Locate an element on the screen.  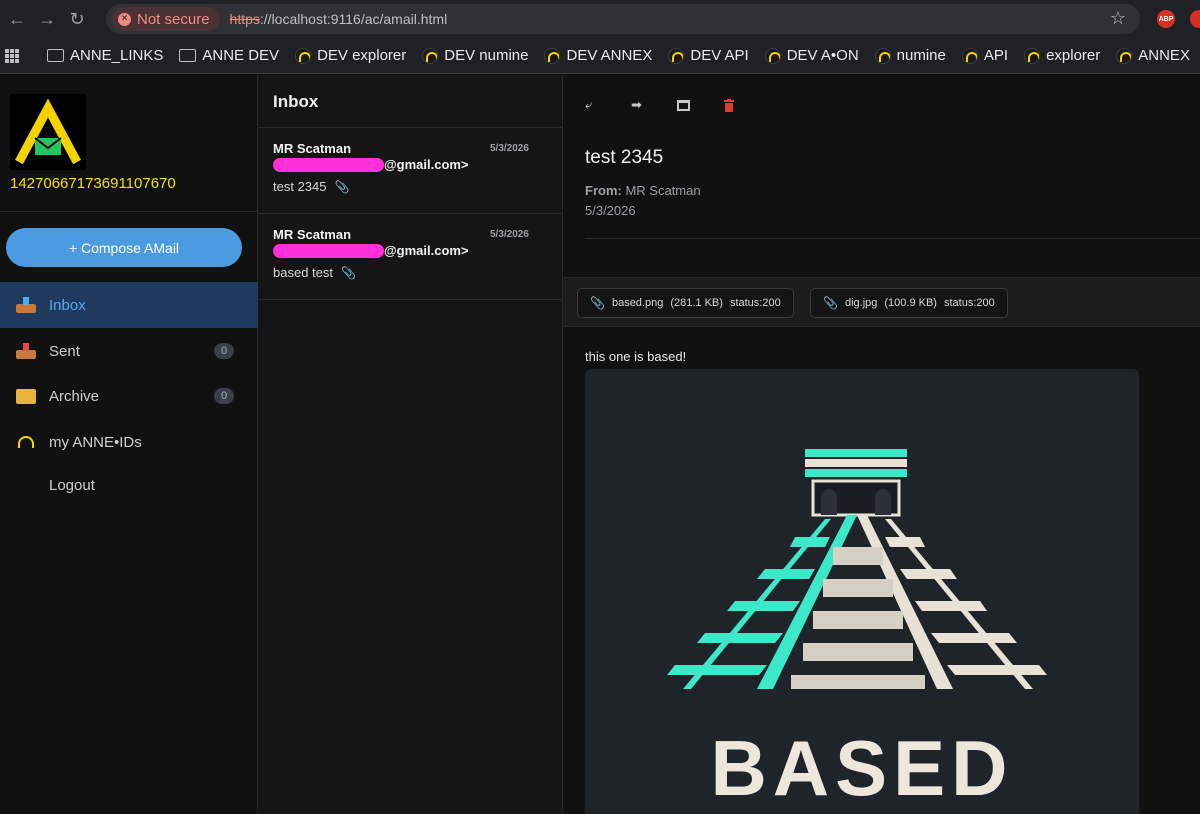
bookmark-dev-aon: DEV A•ON is located at coordinates (811, 55).